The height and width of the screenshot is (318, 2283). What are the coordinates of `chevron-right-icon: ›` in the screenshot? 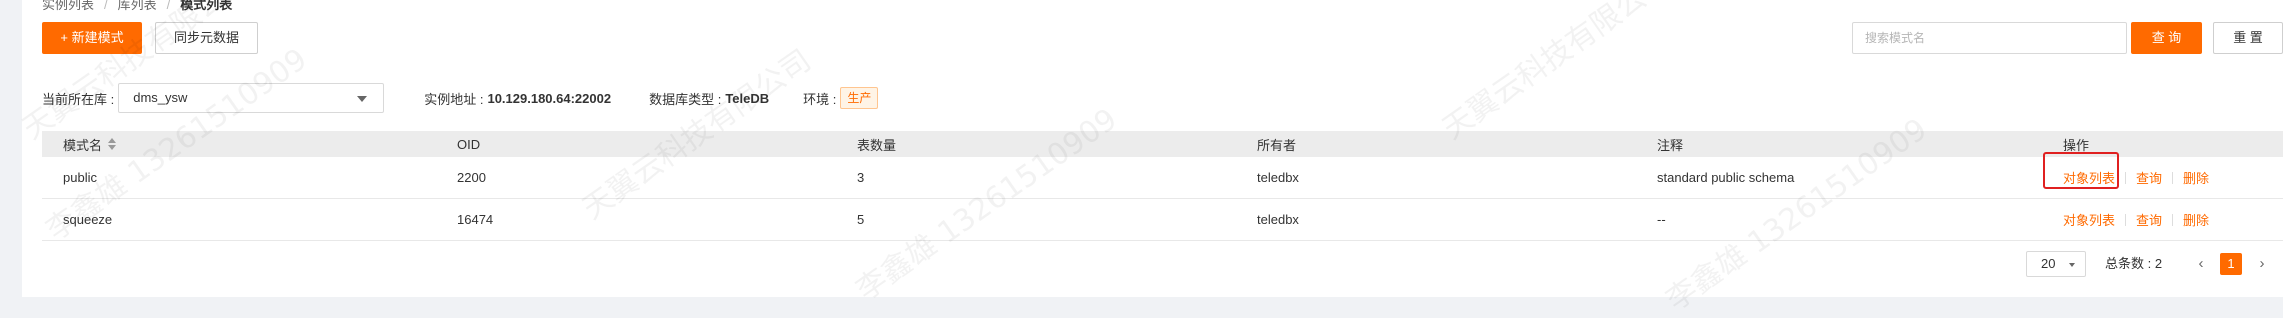 It's located at (2262, 264).